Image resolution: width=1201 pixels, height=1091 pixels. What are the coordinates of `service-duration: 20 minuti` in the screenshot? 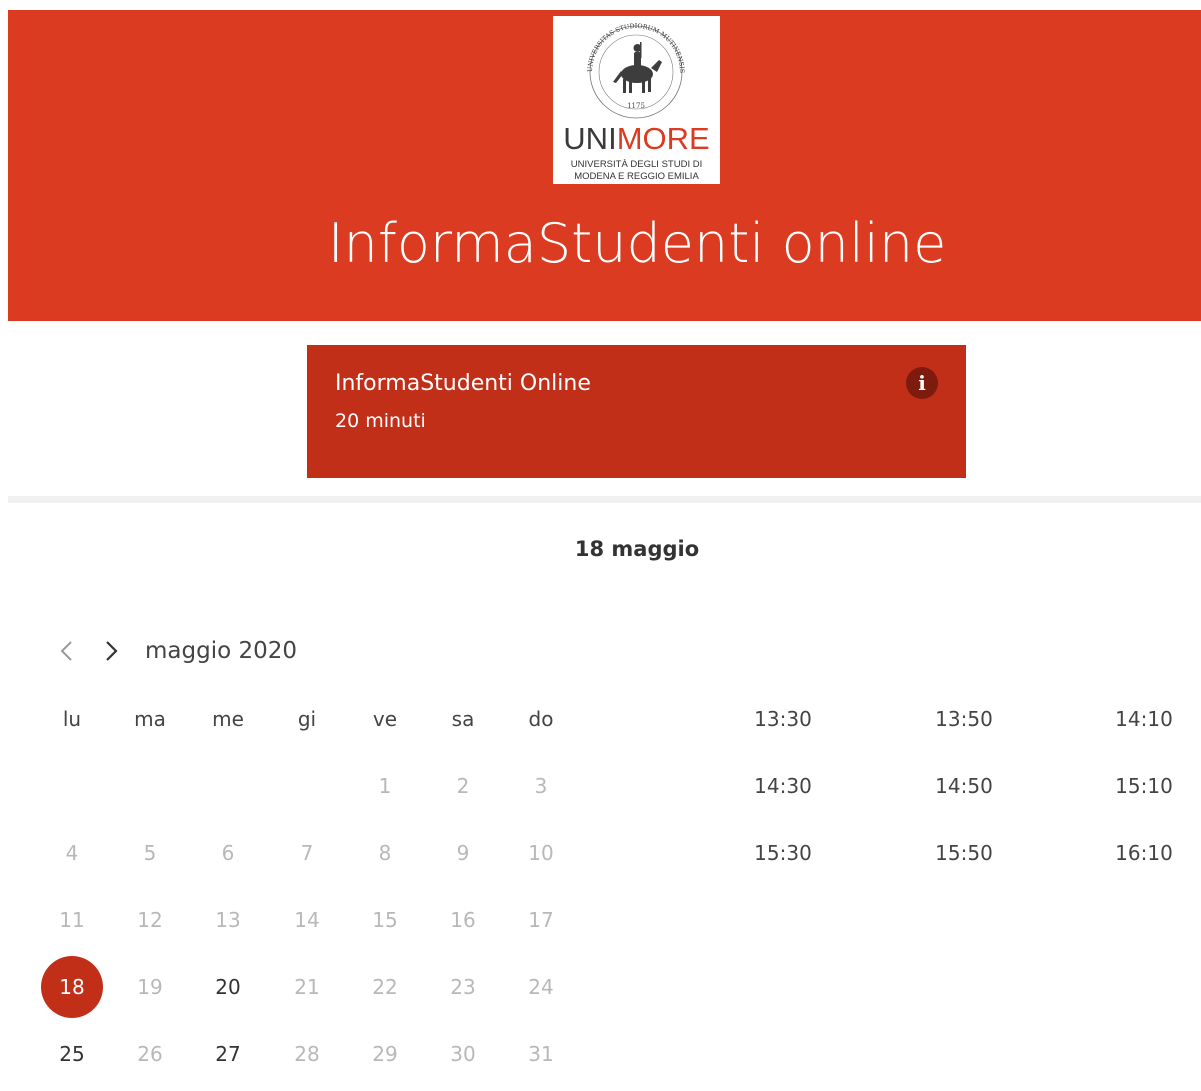 It's located at (380, 421).